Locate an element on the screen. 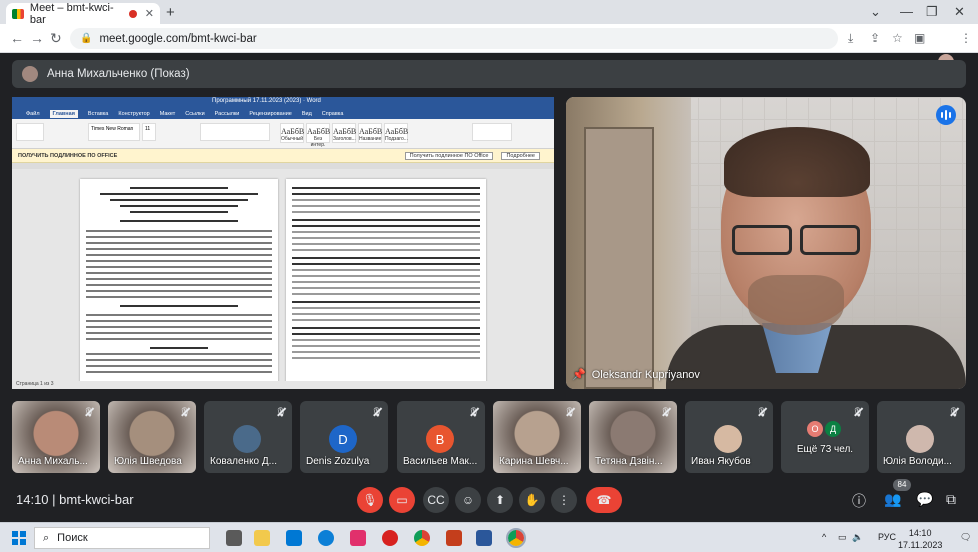 The height and width of the screenshot is (552, 978). close-tab-icon: ✕ is located at coordinates (149, 13).